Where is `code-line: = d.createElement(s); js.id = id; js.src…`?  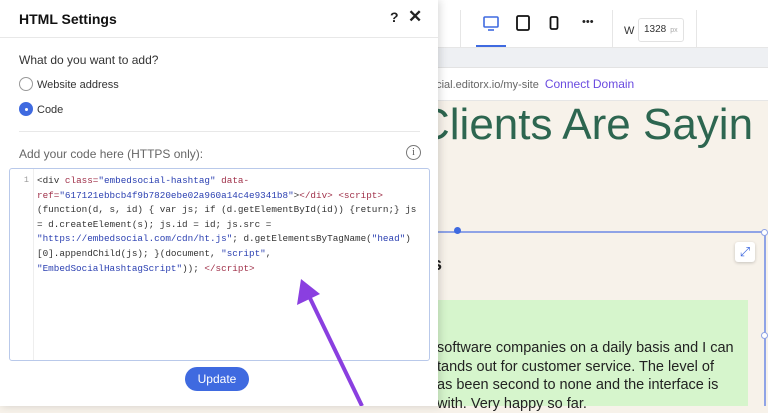
code-line: = d.createElement(s); js.id = id; js.src… is located at coordinates (226, 225).